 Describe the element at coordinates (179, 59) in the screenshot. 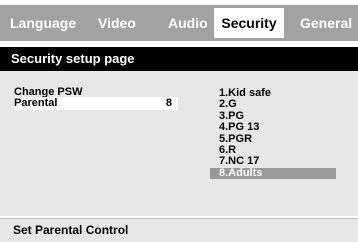

I see `page-title-bar: Security setup page` at that location.